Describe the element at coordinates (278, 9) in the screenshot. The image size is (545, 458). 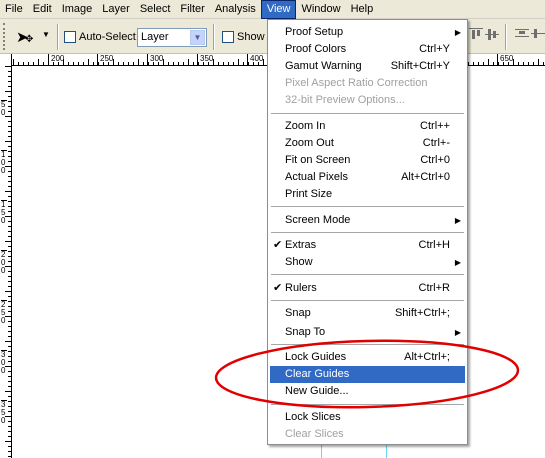
I see `menu-view: View` at that location.